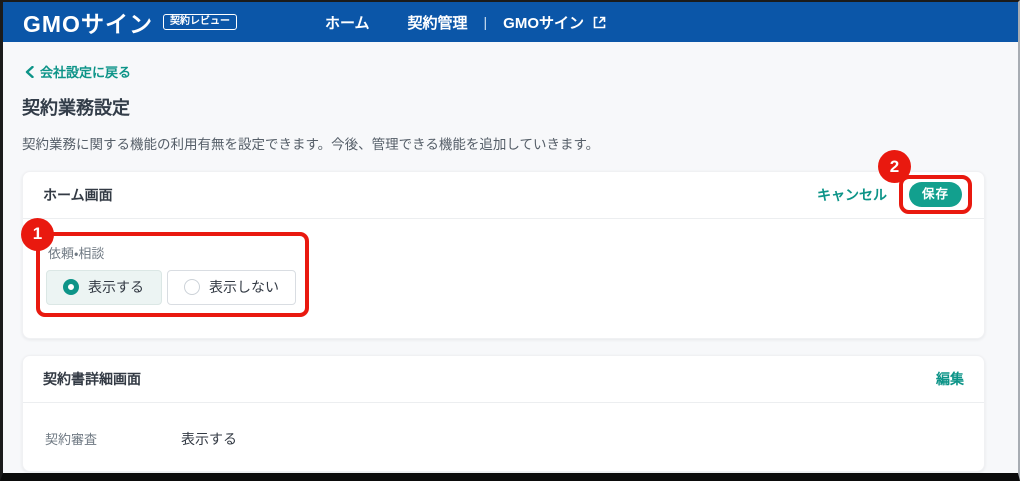  Describe the element at coordinates (852, 195) in the screenshot. I see `cancel-link: キャンセル` at that location.